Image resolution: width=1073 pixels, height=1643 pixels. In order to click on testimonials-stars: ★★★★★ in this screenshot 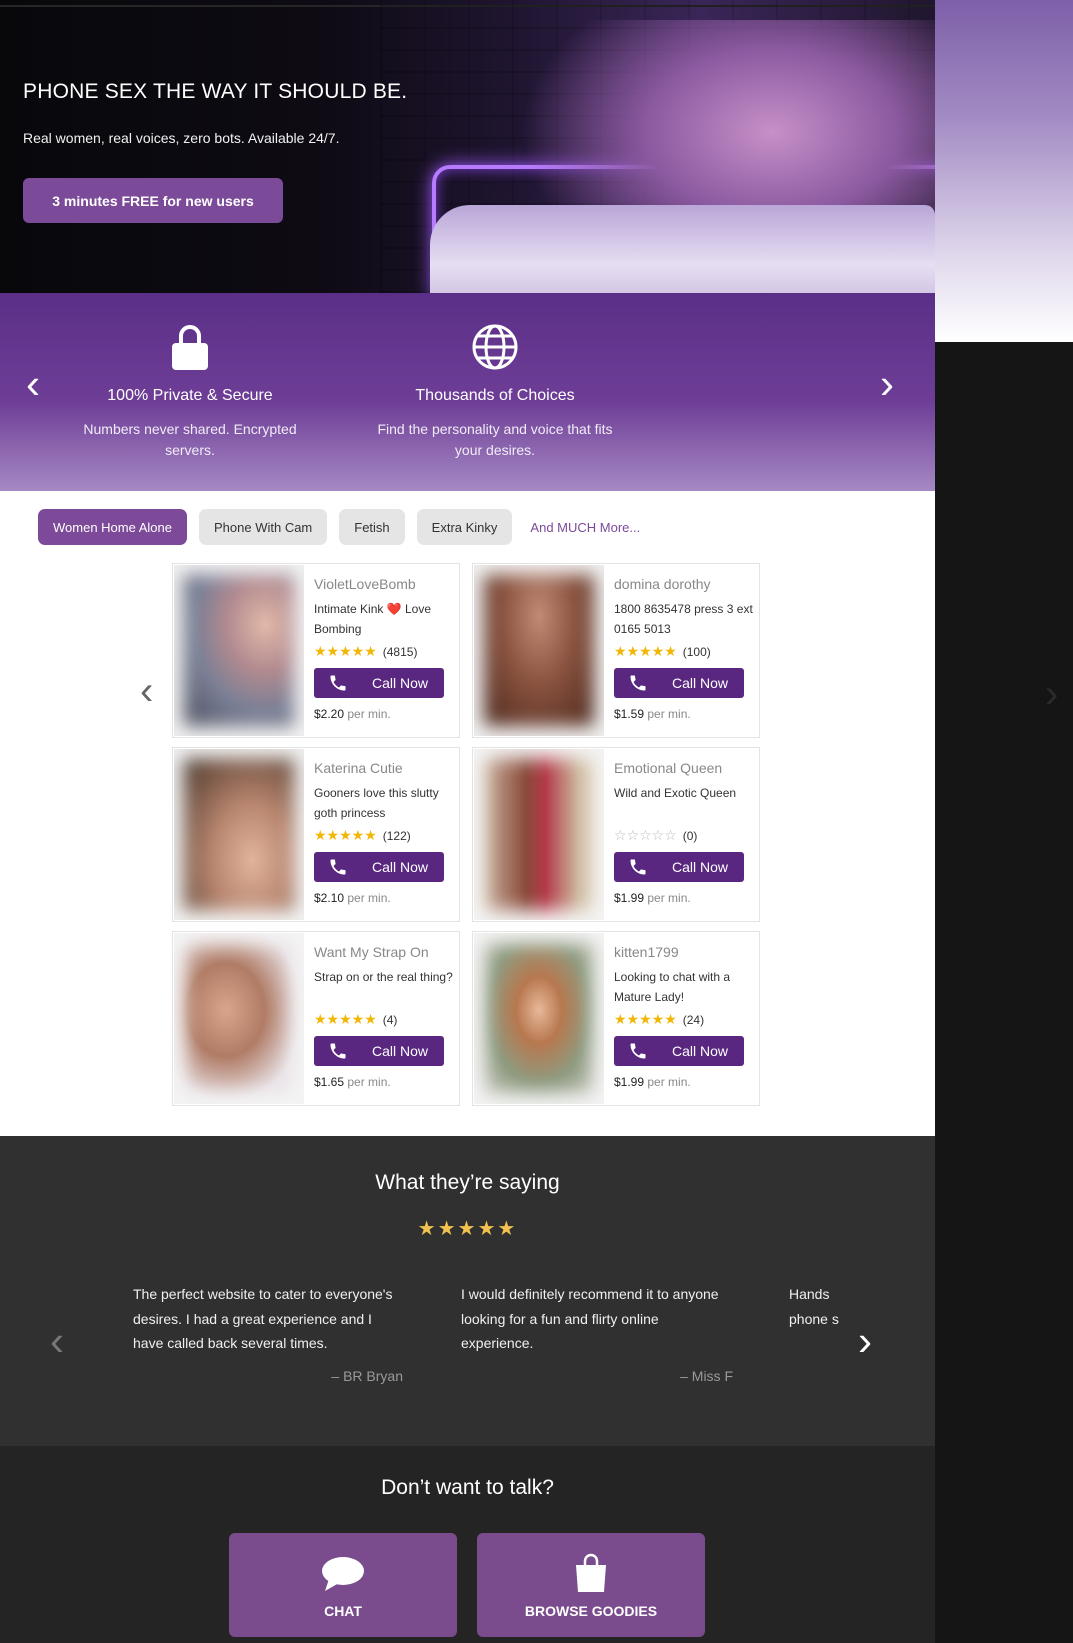, I will do `click(467, 1229)`.